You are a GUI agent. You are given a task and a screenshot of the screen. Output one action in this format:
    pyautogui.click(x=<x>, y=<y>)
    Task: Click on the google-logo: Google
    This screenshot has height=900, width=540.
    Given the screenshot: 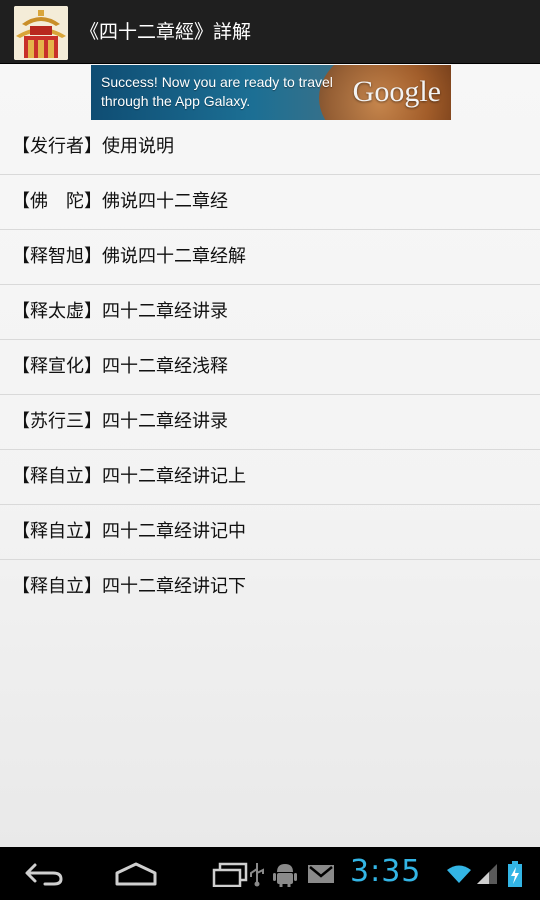 What is the action you would take?
    pyautogui.click(x=396, y=91)
    